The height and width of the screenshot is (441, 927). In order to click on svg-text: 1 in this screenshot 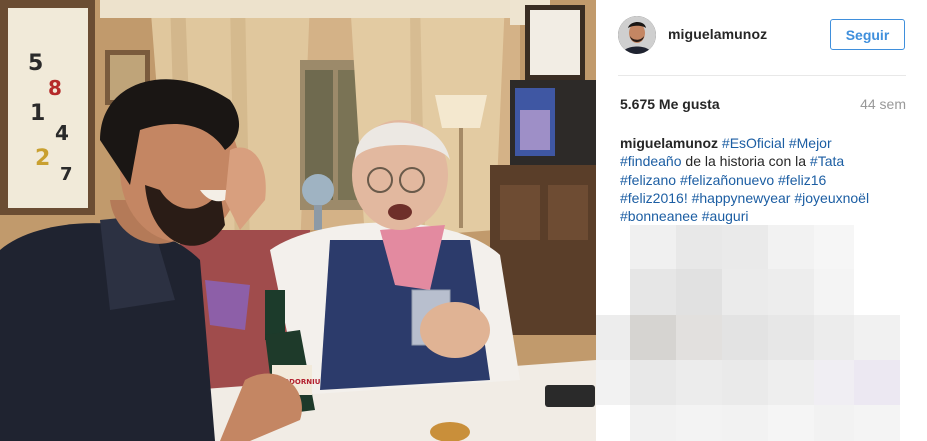, I will do `click(37, 113)`.